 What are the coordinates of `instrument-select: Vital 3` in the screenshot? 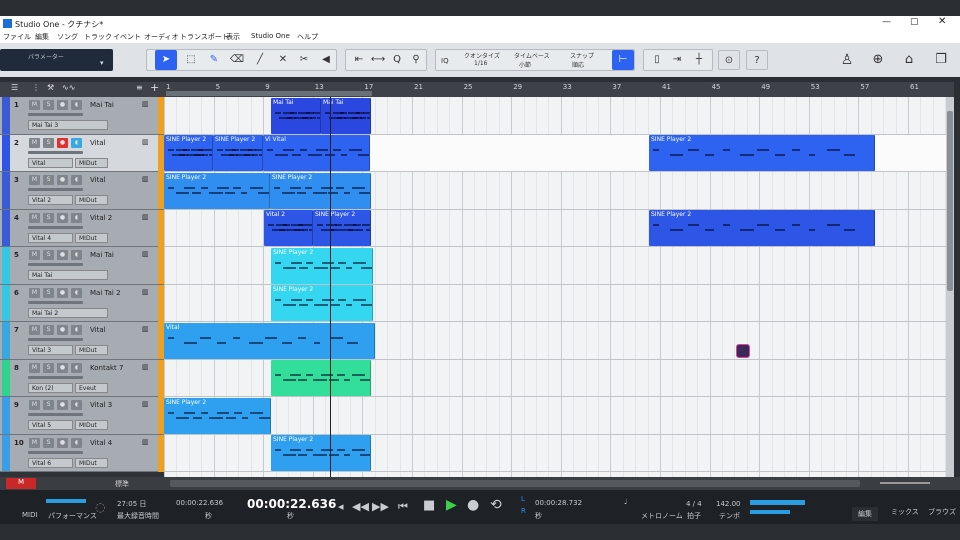 It's located at (50, 350).